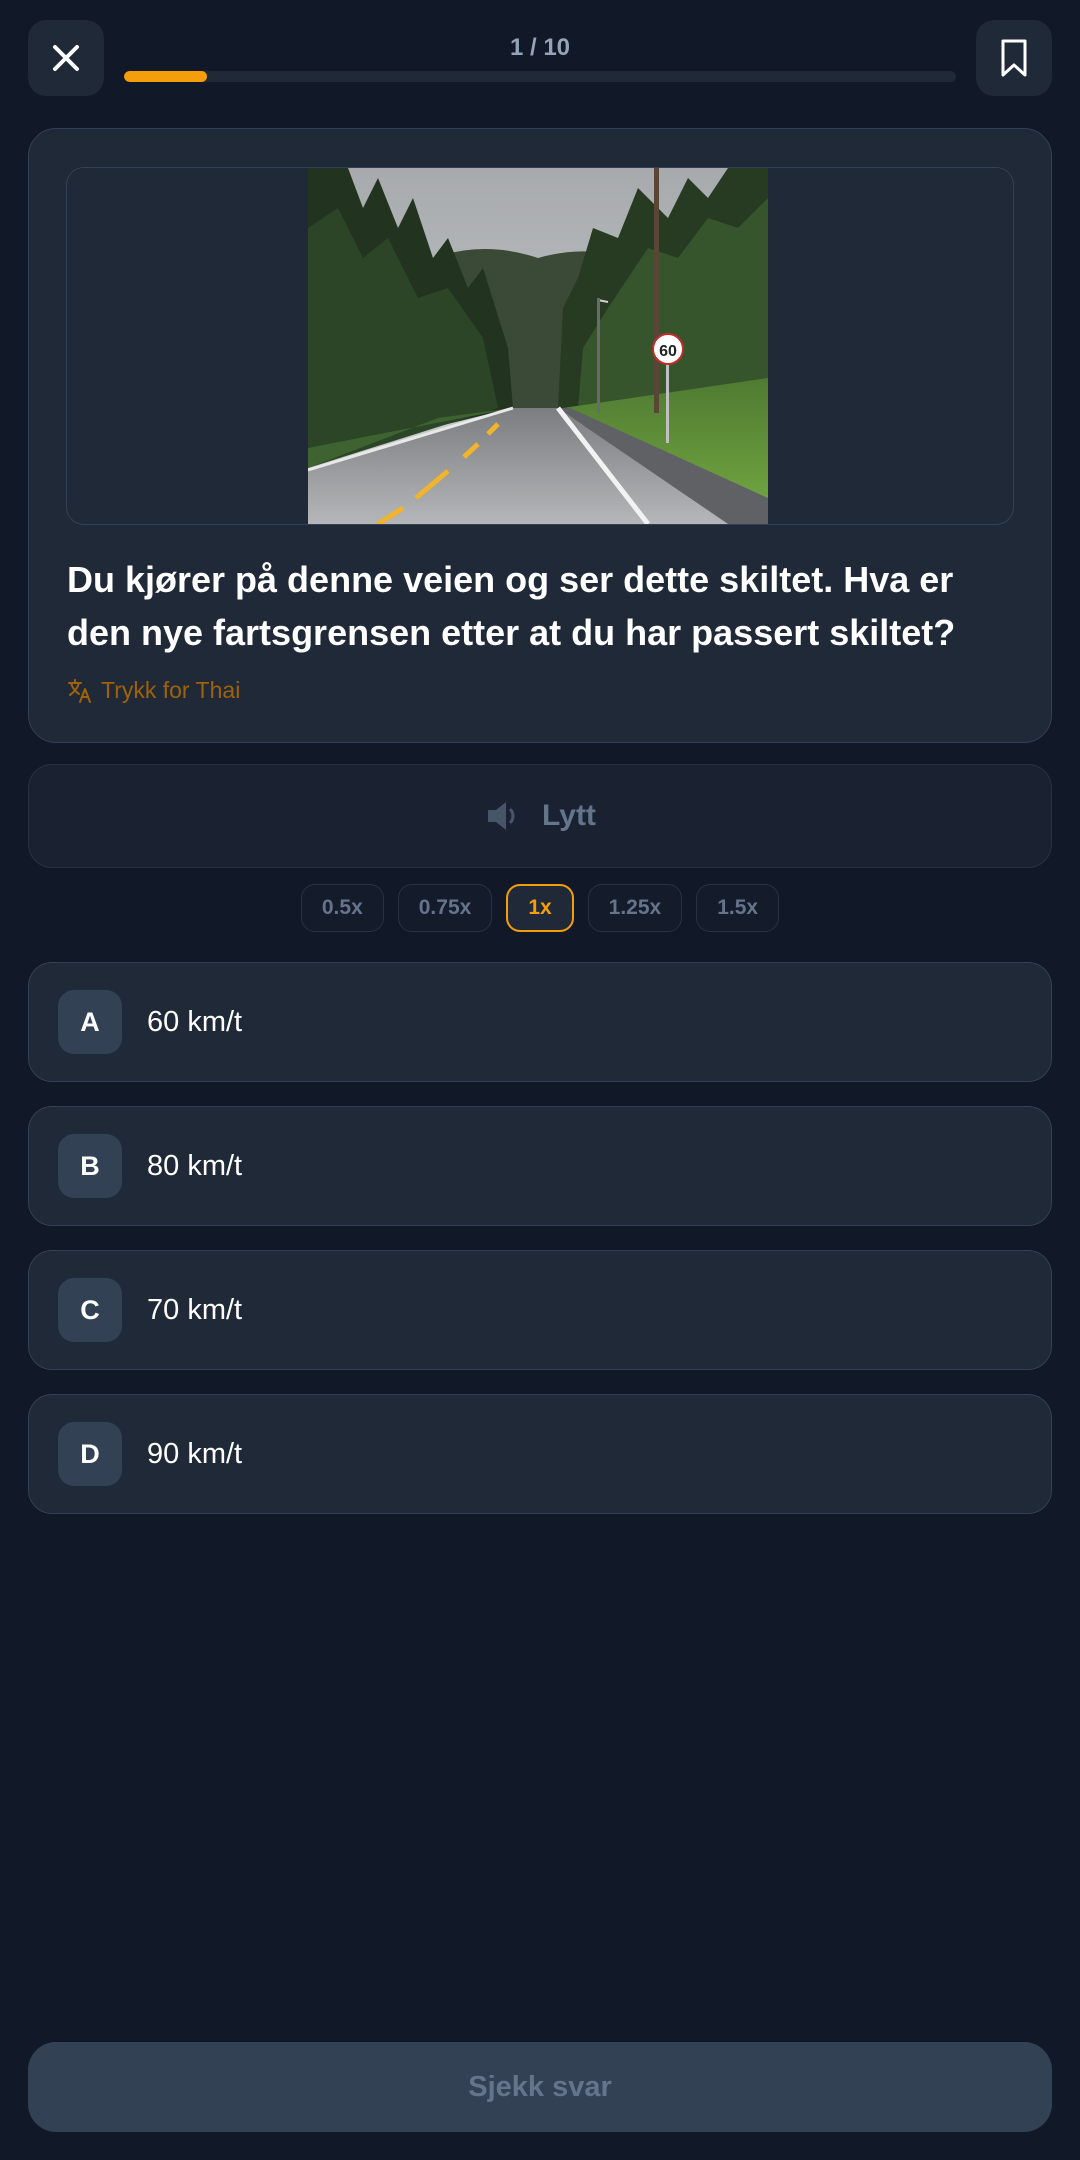  I want to click on listen-button: Lytt, so click(540, 816).